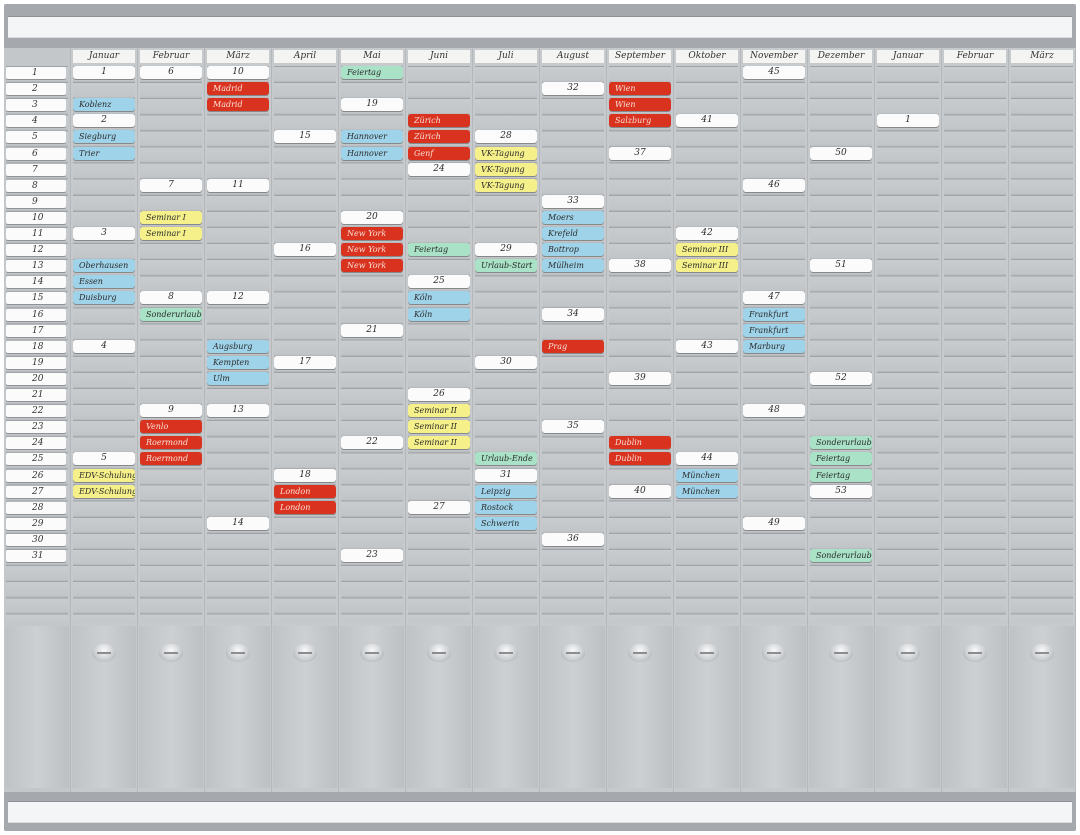 The height and width of the screenshot is (835, 1080). What do you see at coordinates (104, 121) in the screenshot?
I see `week-number-card: 2` at bounding box center [104, 121].